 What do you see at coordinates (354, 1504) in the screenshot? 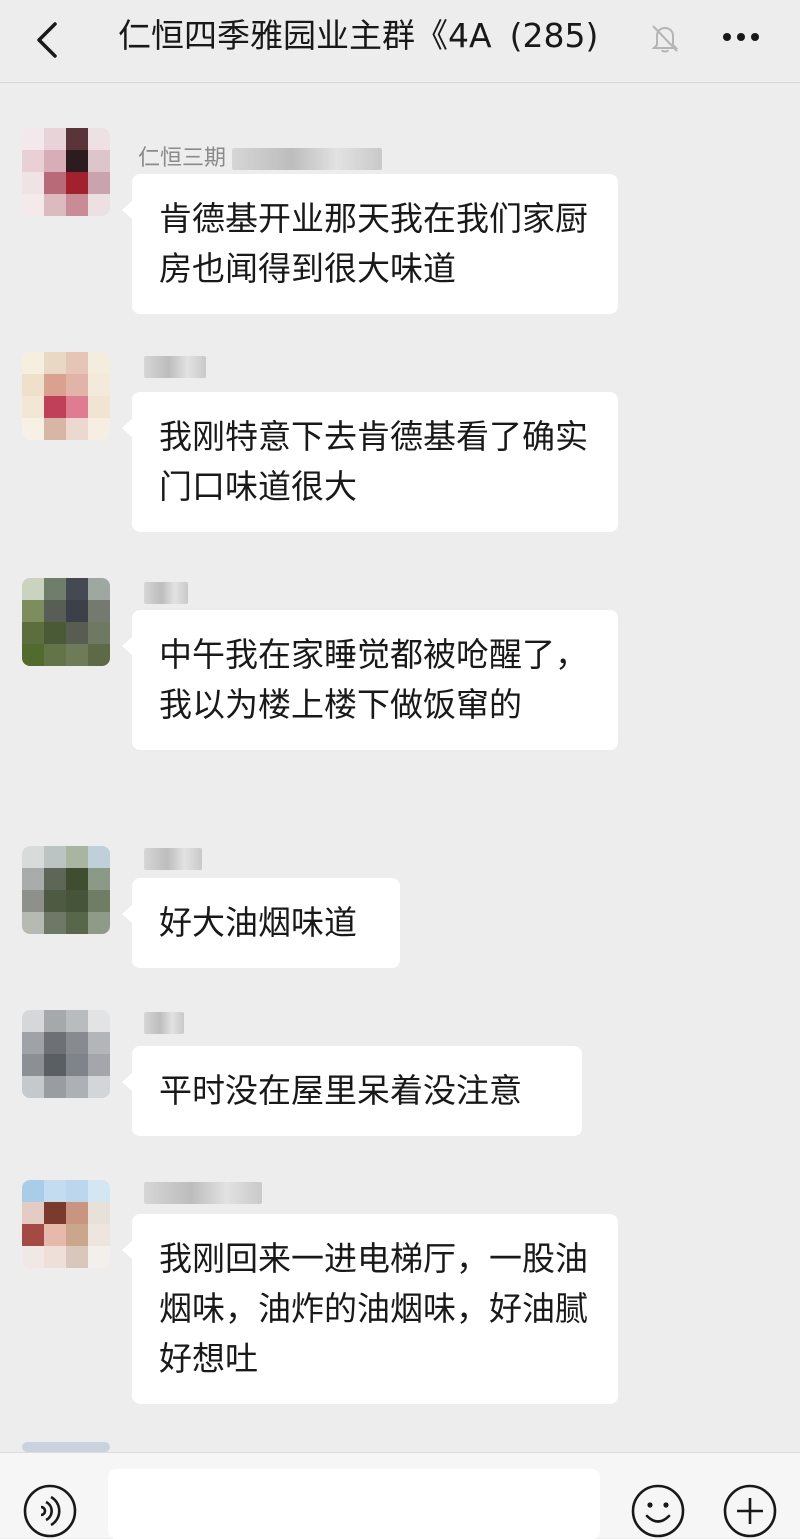
I see `message-input` at bounding box center [354, 1504].